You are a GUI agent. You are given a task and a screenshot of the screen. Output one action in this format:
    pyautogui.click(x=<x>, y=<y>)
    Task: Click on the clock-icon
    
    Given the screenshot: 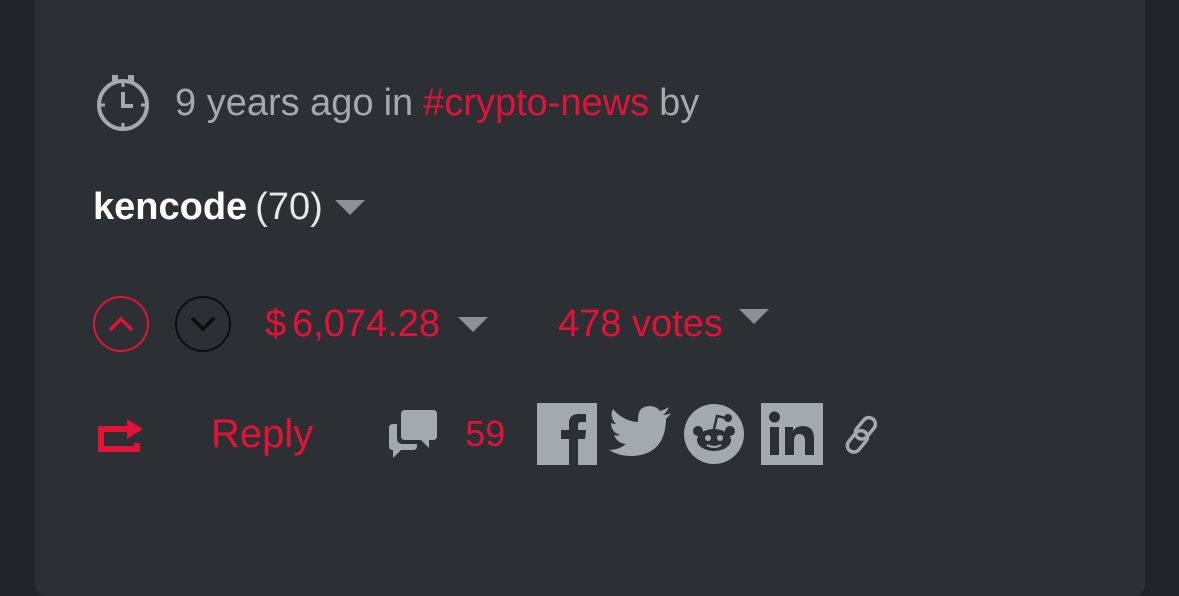 What is the action you would take?
    pyautogui.click(x=123, y=103)
    